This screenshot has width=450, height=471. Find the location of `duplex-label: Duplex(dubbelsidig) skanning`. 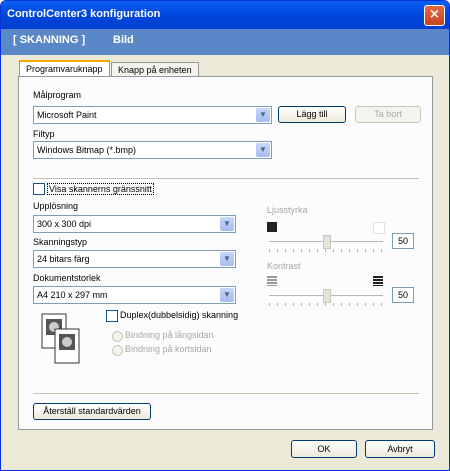

duplex-label: Duplex(dubbelsidig) skanning is located at coordinates (179, 315).